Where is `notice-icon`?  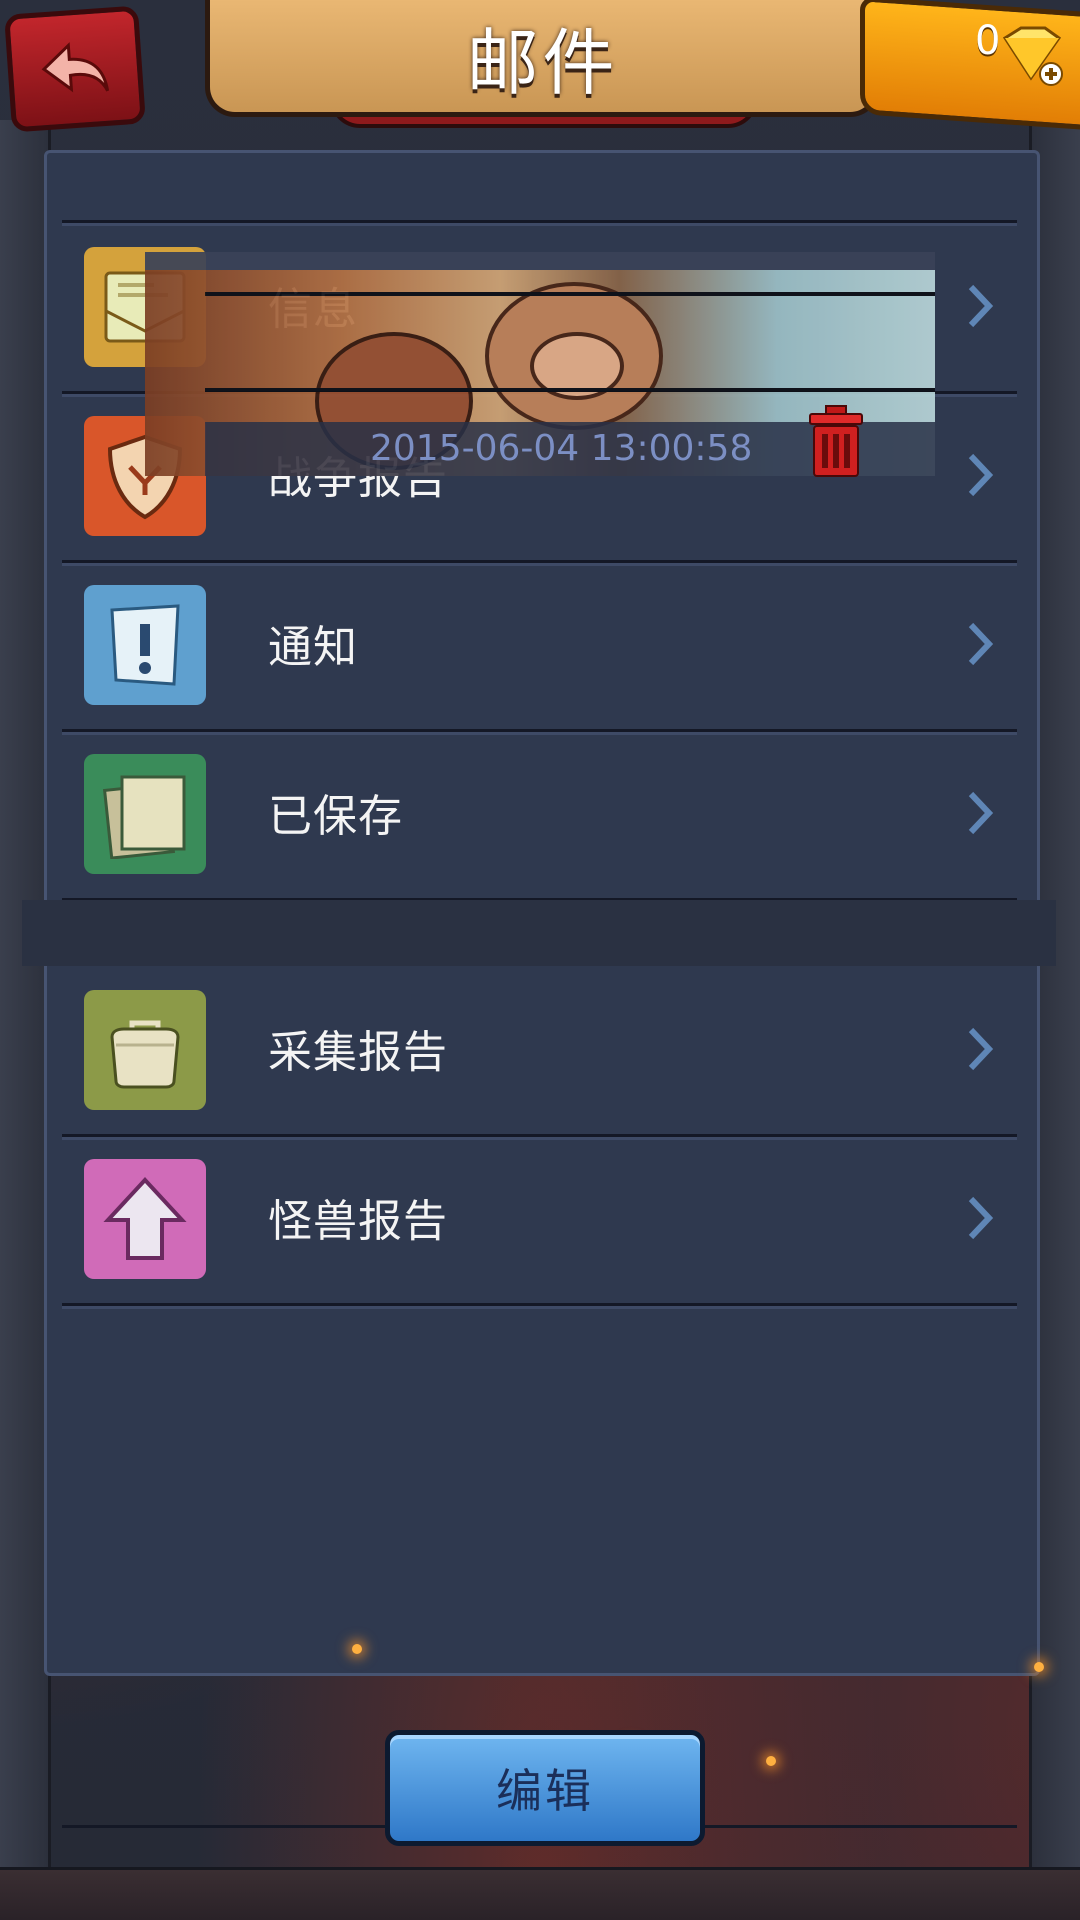
notice-icon is located at coordinates (145, 645).